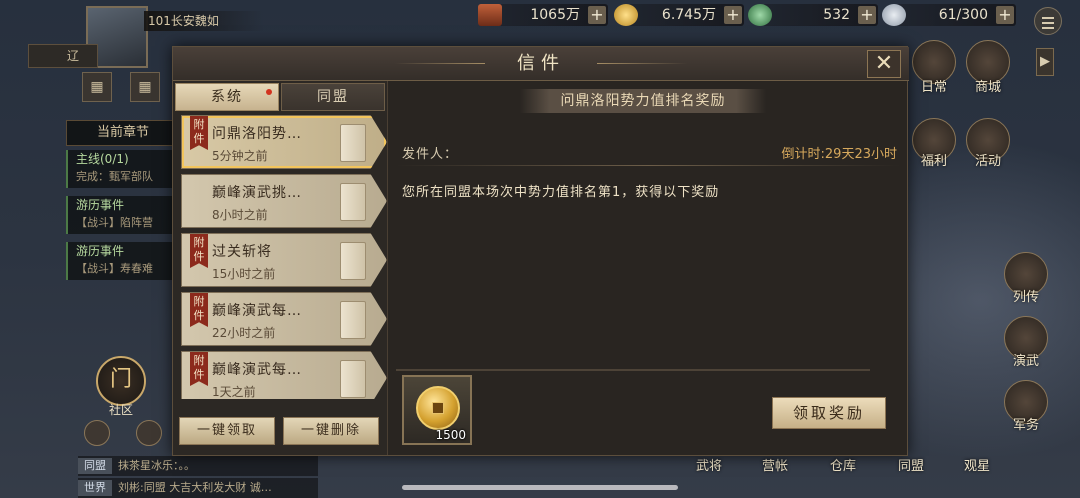 This screenshot has width=1080, height=498. I want to click on military-label: 军务, so click(1025, 425).